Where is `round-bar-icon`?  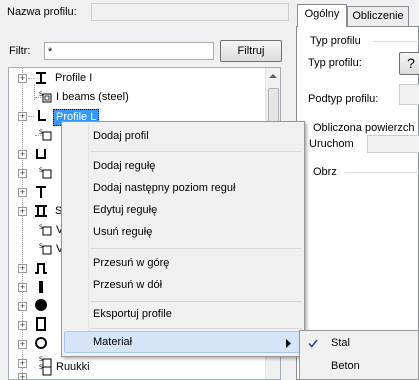
round-bar-icon is located at coordinates (41, 305).